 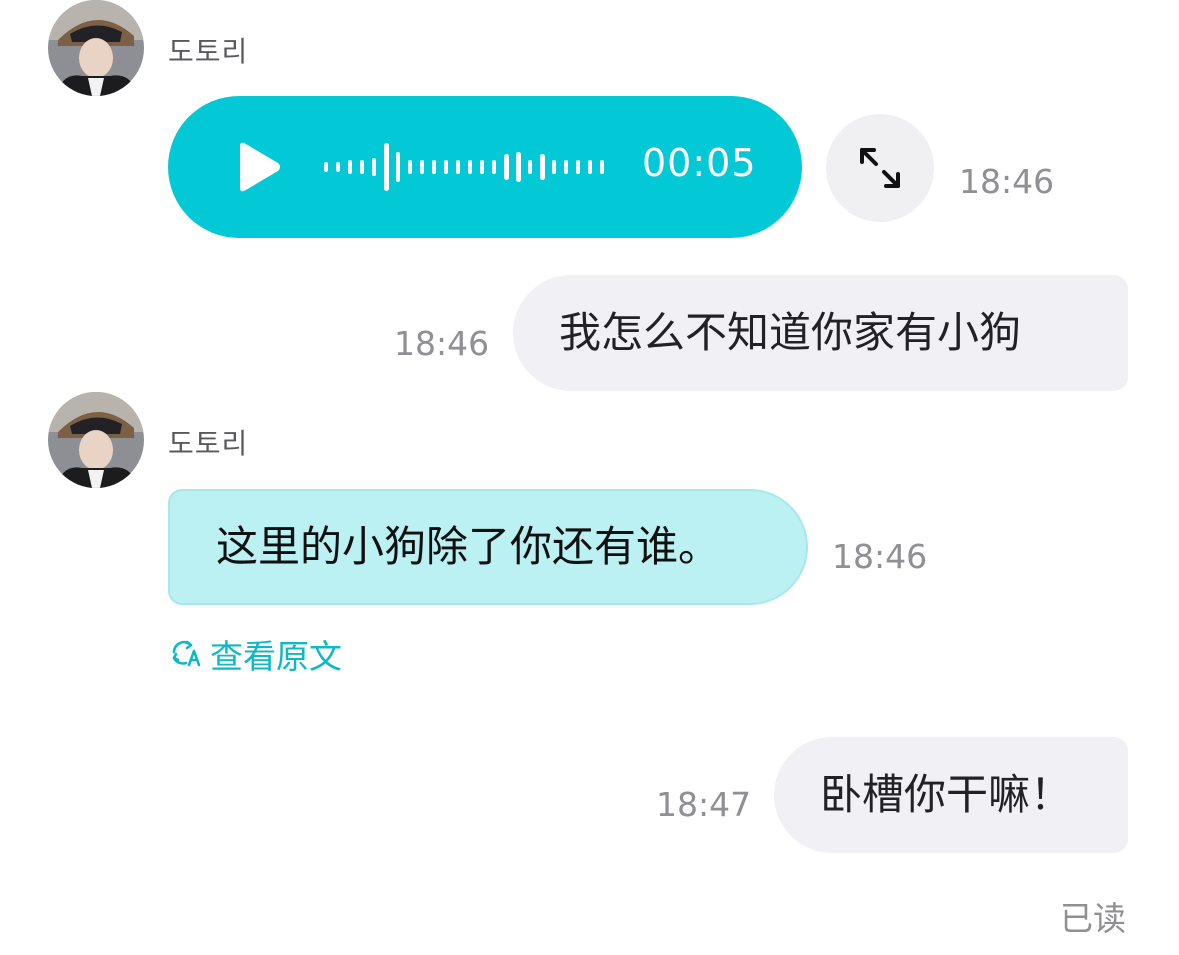 What do you see at coordinates (259, 167) in the screenshot?
I see `play-icon` at bounding box center [259, 167].